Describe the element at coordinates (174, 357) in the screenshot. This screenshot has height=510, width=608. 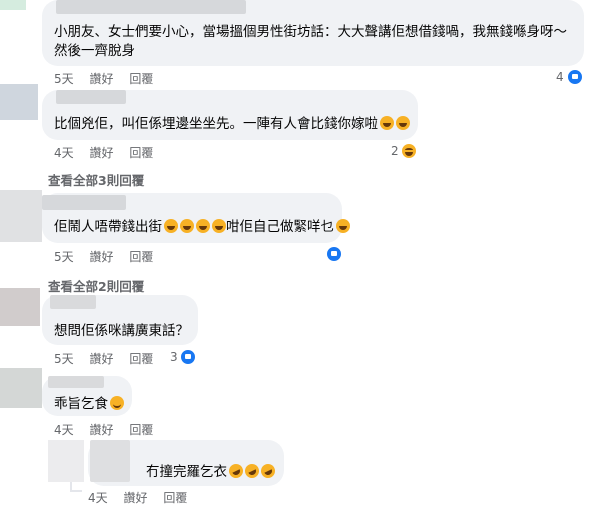
I see `reaction-count: 3` at that location.